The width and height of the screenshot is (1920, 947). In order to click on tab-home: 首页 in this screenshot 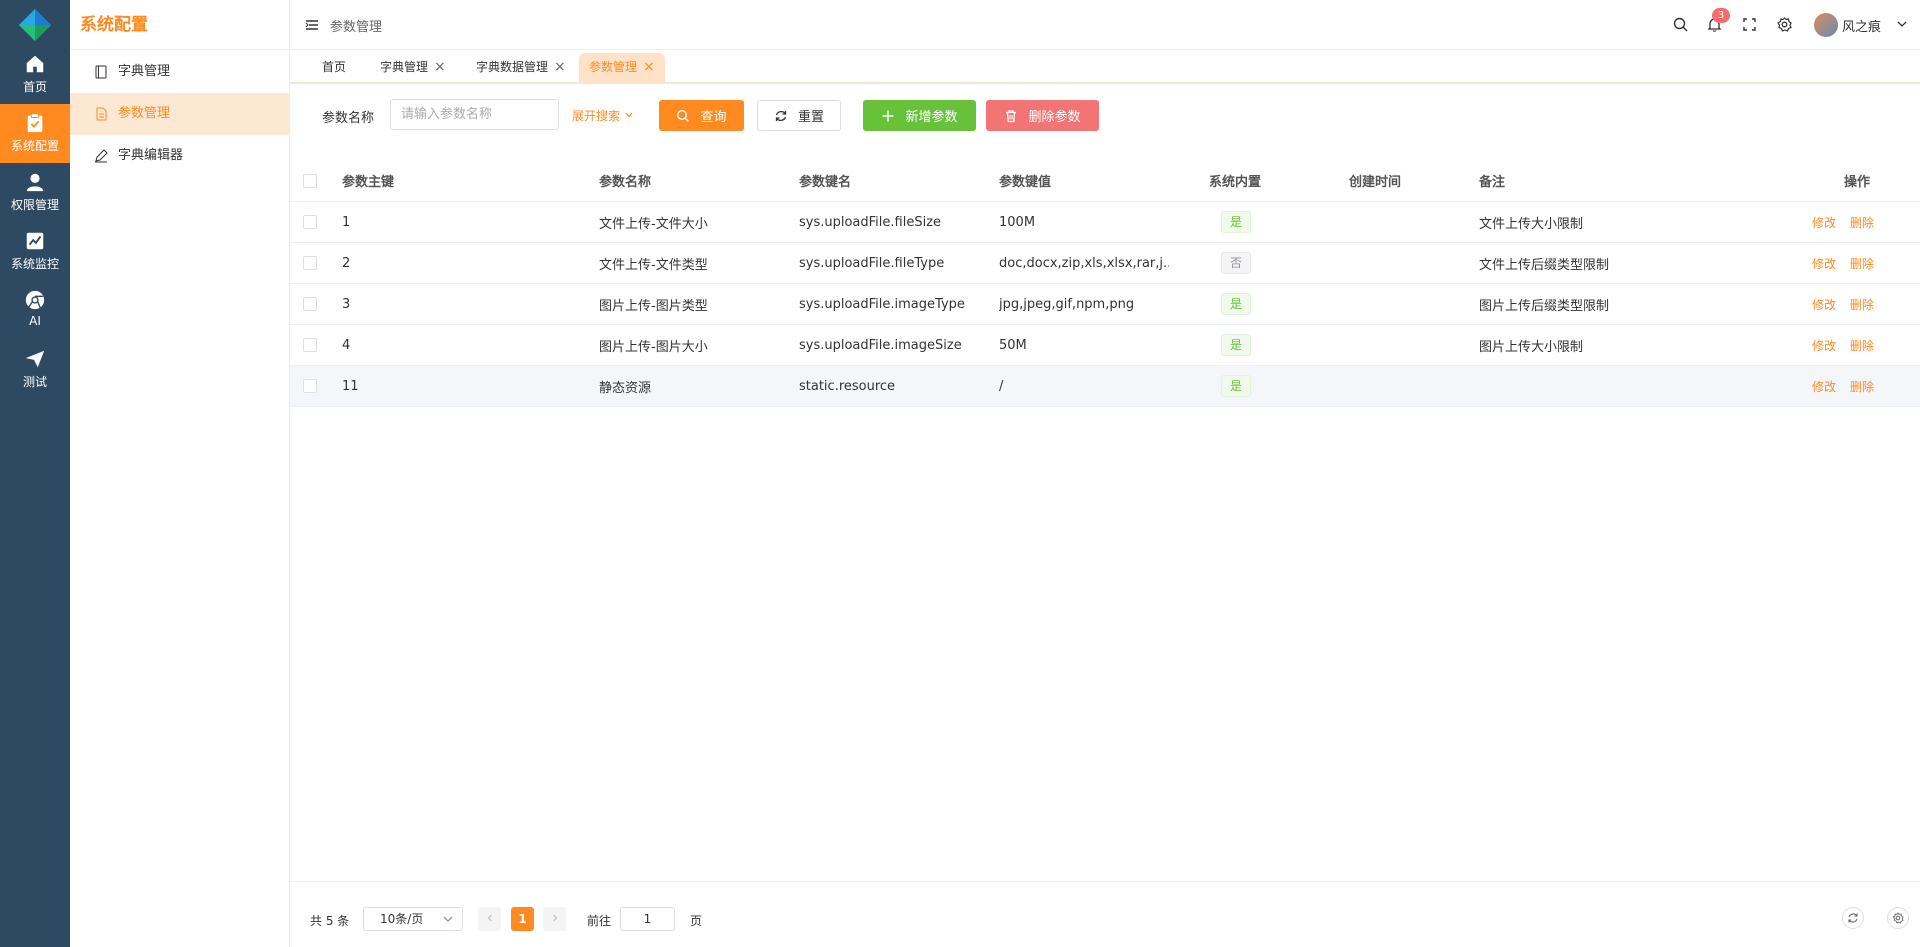, I will do `click(334, 67)`.